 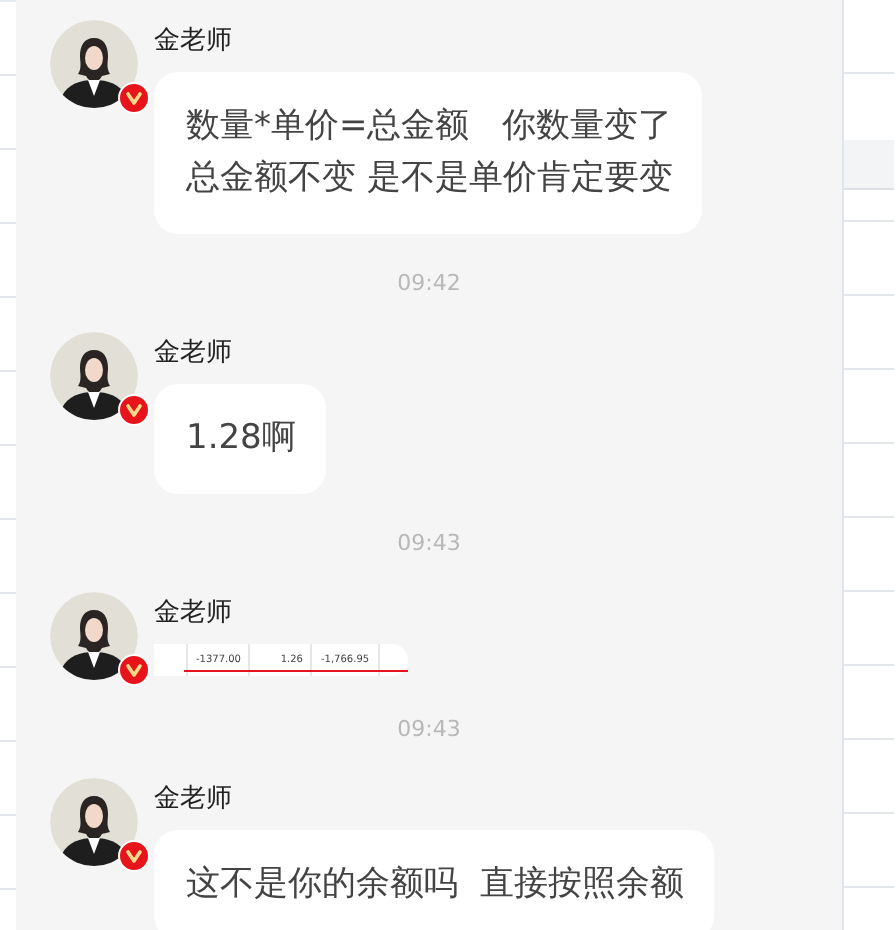 I want to click on message-text: 数量*单价=总金额 你数量变了, so click(x=429, y=127).